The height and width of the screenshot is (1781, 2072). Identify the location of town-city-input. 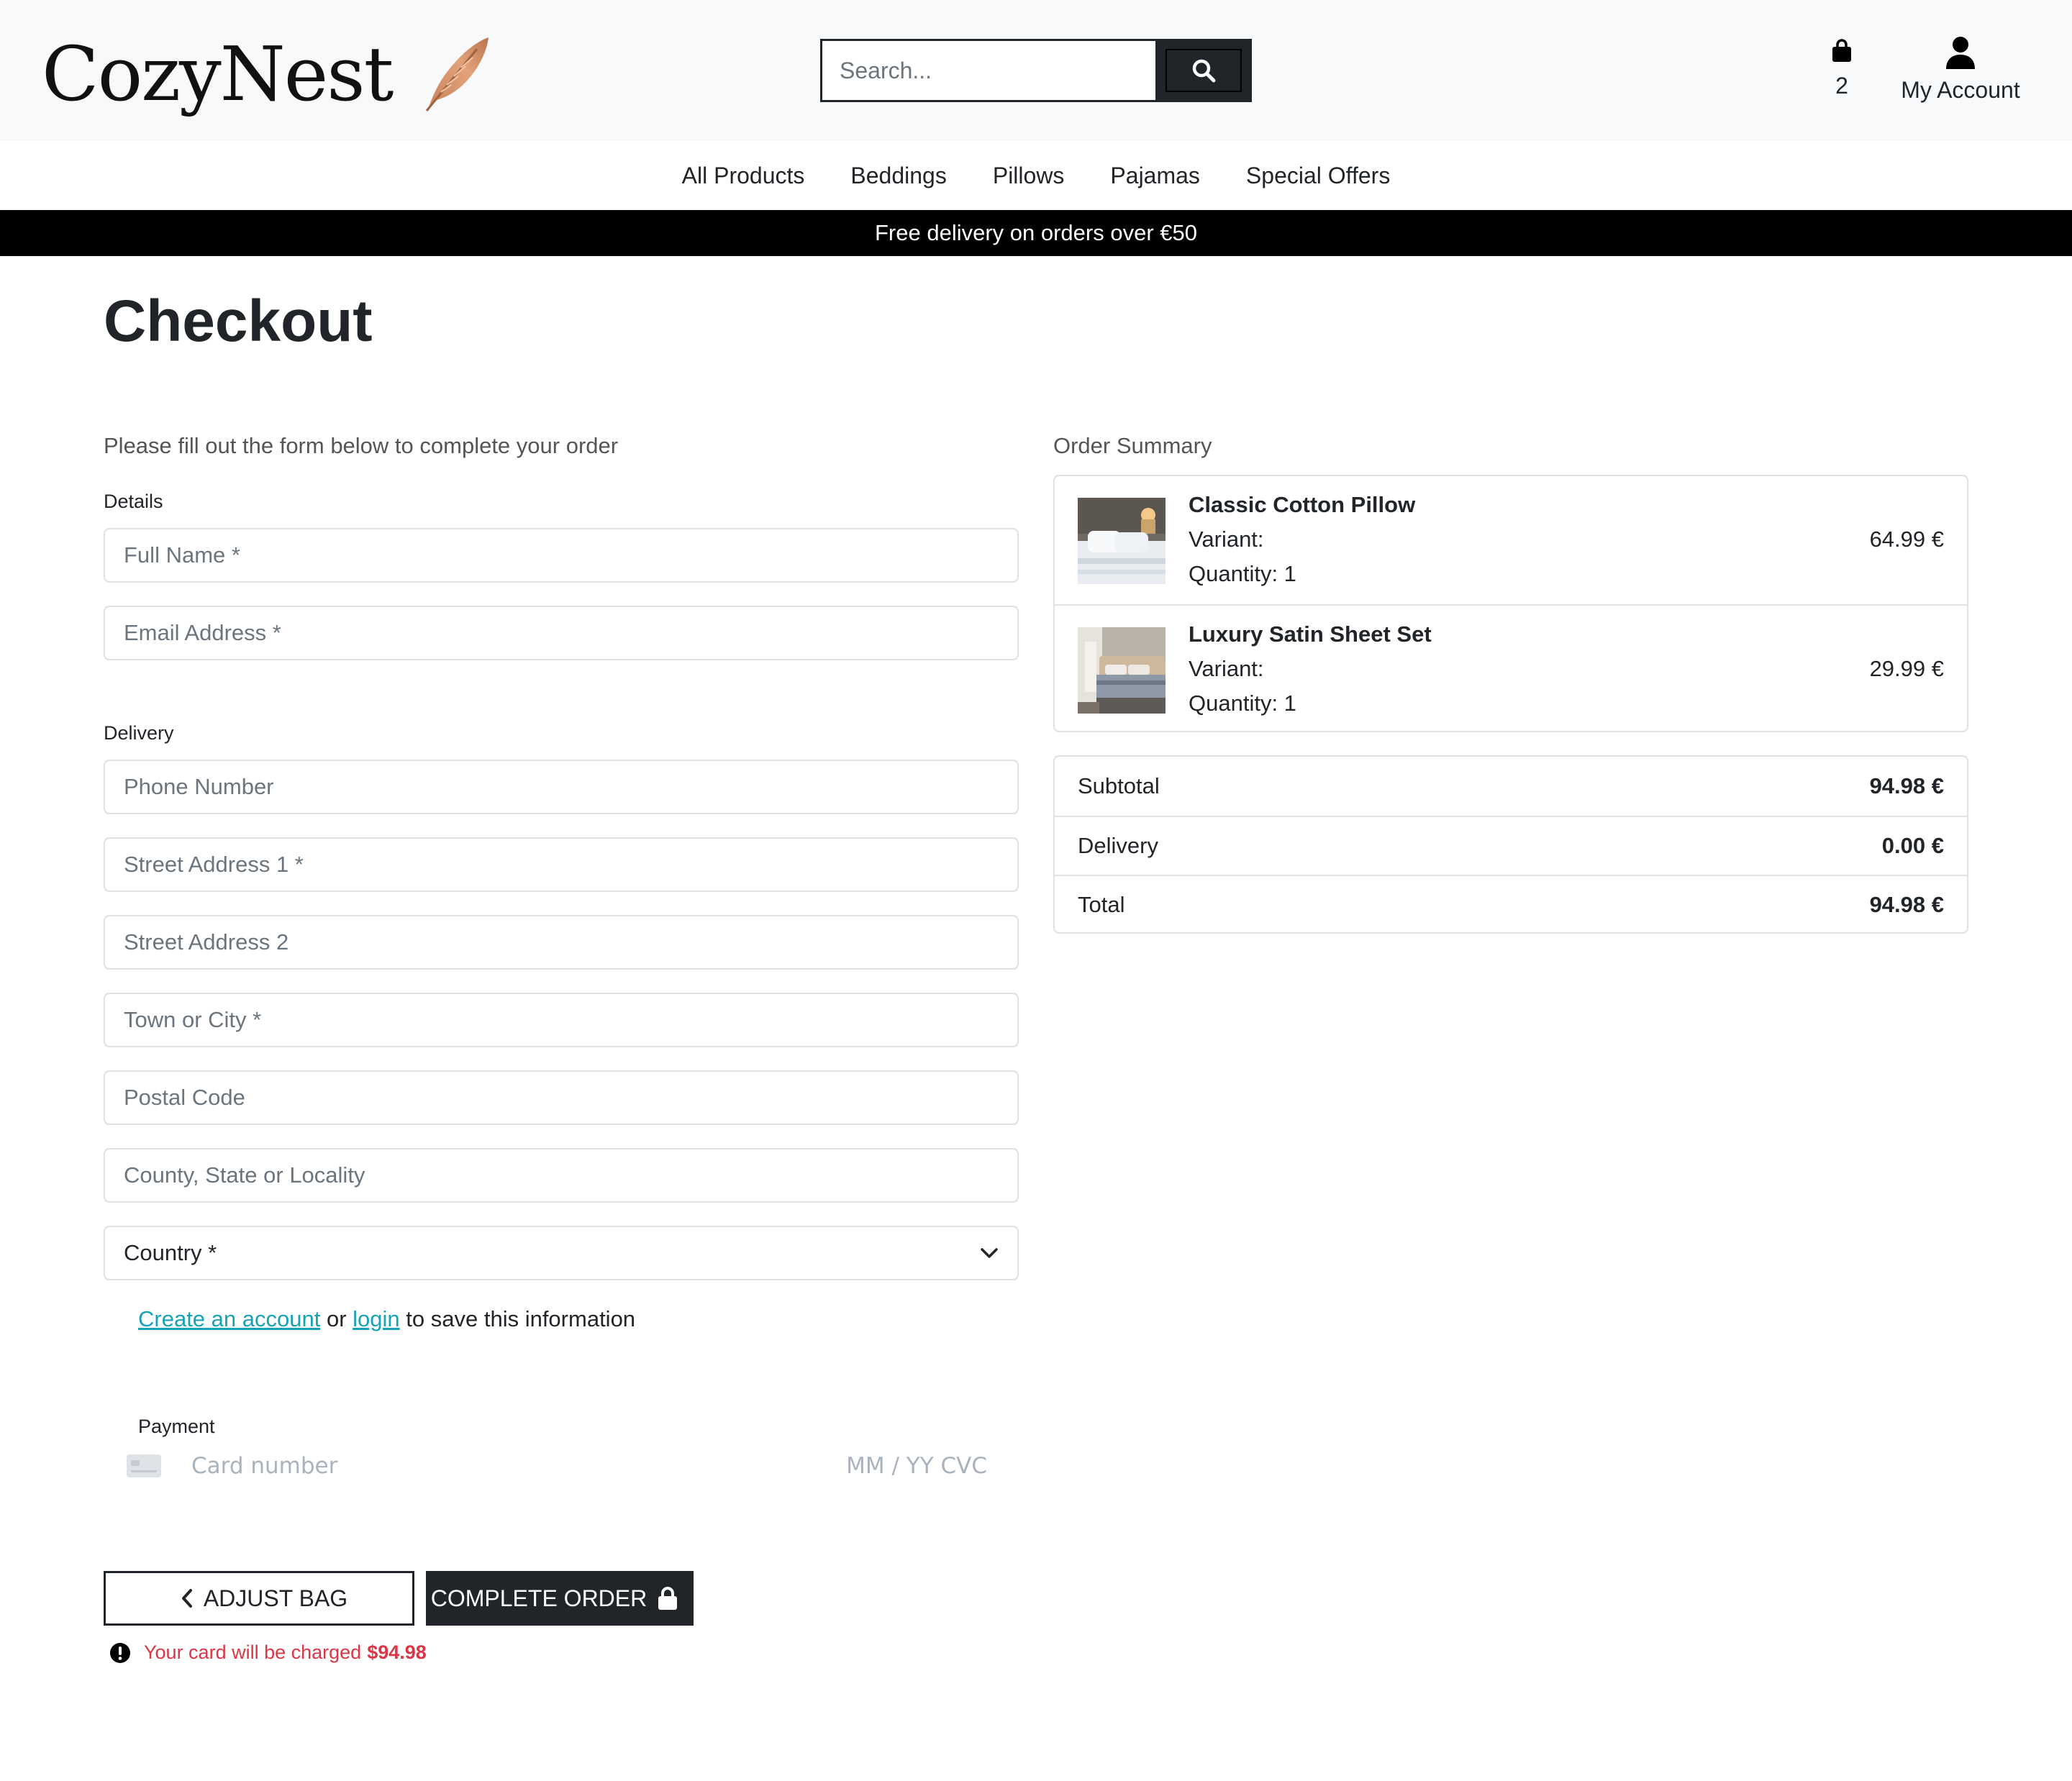
(561, 1020).